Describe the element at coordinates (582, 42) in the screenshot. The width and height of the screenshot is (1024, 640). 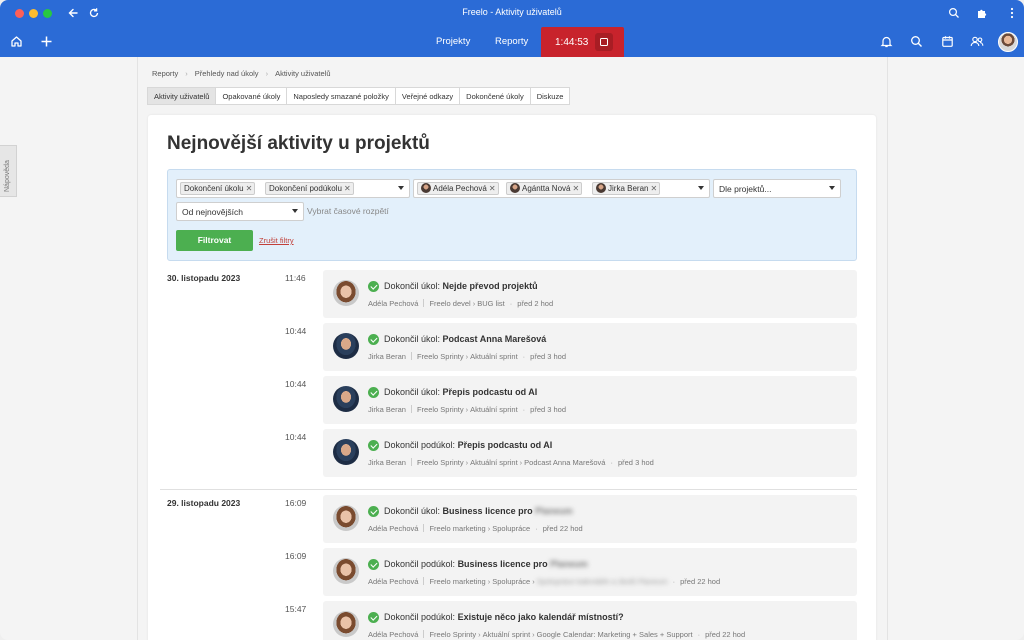
I see `time-tracker: 1:44:53` at that location.